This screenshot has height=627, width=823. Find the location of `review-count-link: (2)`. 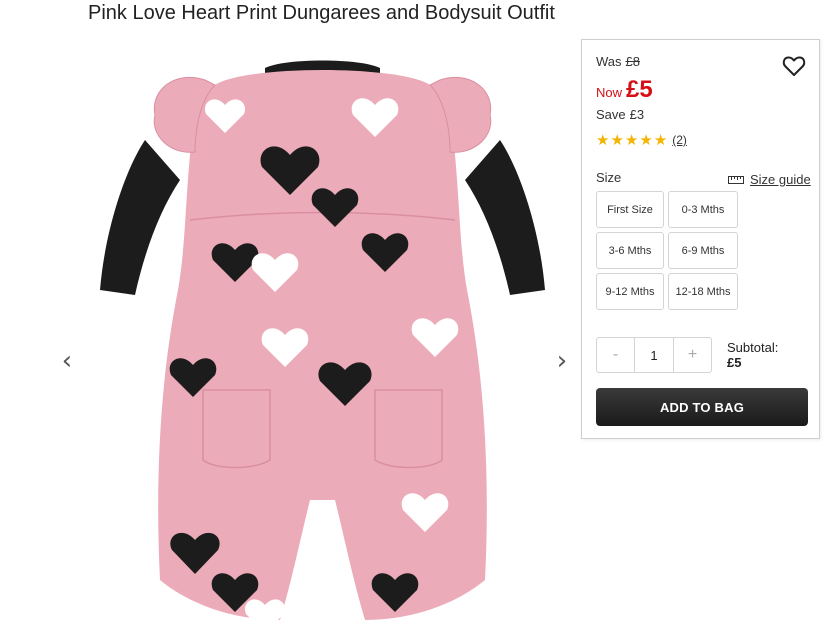

review-count-link: (2) is located at coordinates (679, 140).